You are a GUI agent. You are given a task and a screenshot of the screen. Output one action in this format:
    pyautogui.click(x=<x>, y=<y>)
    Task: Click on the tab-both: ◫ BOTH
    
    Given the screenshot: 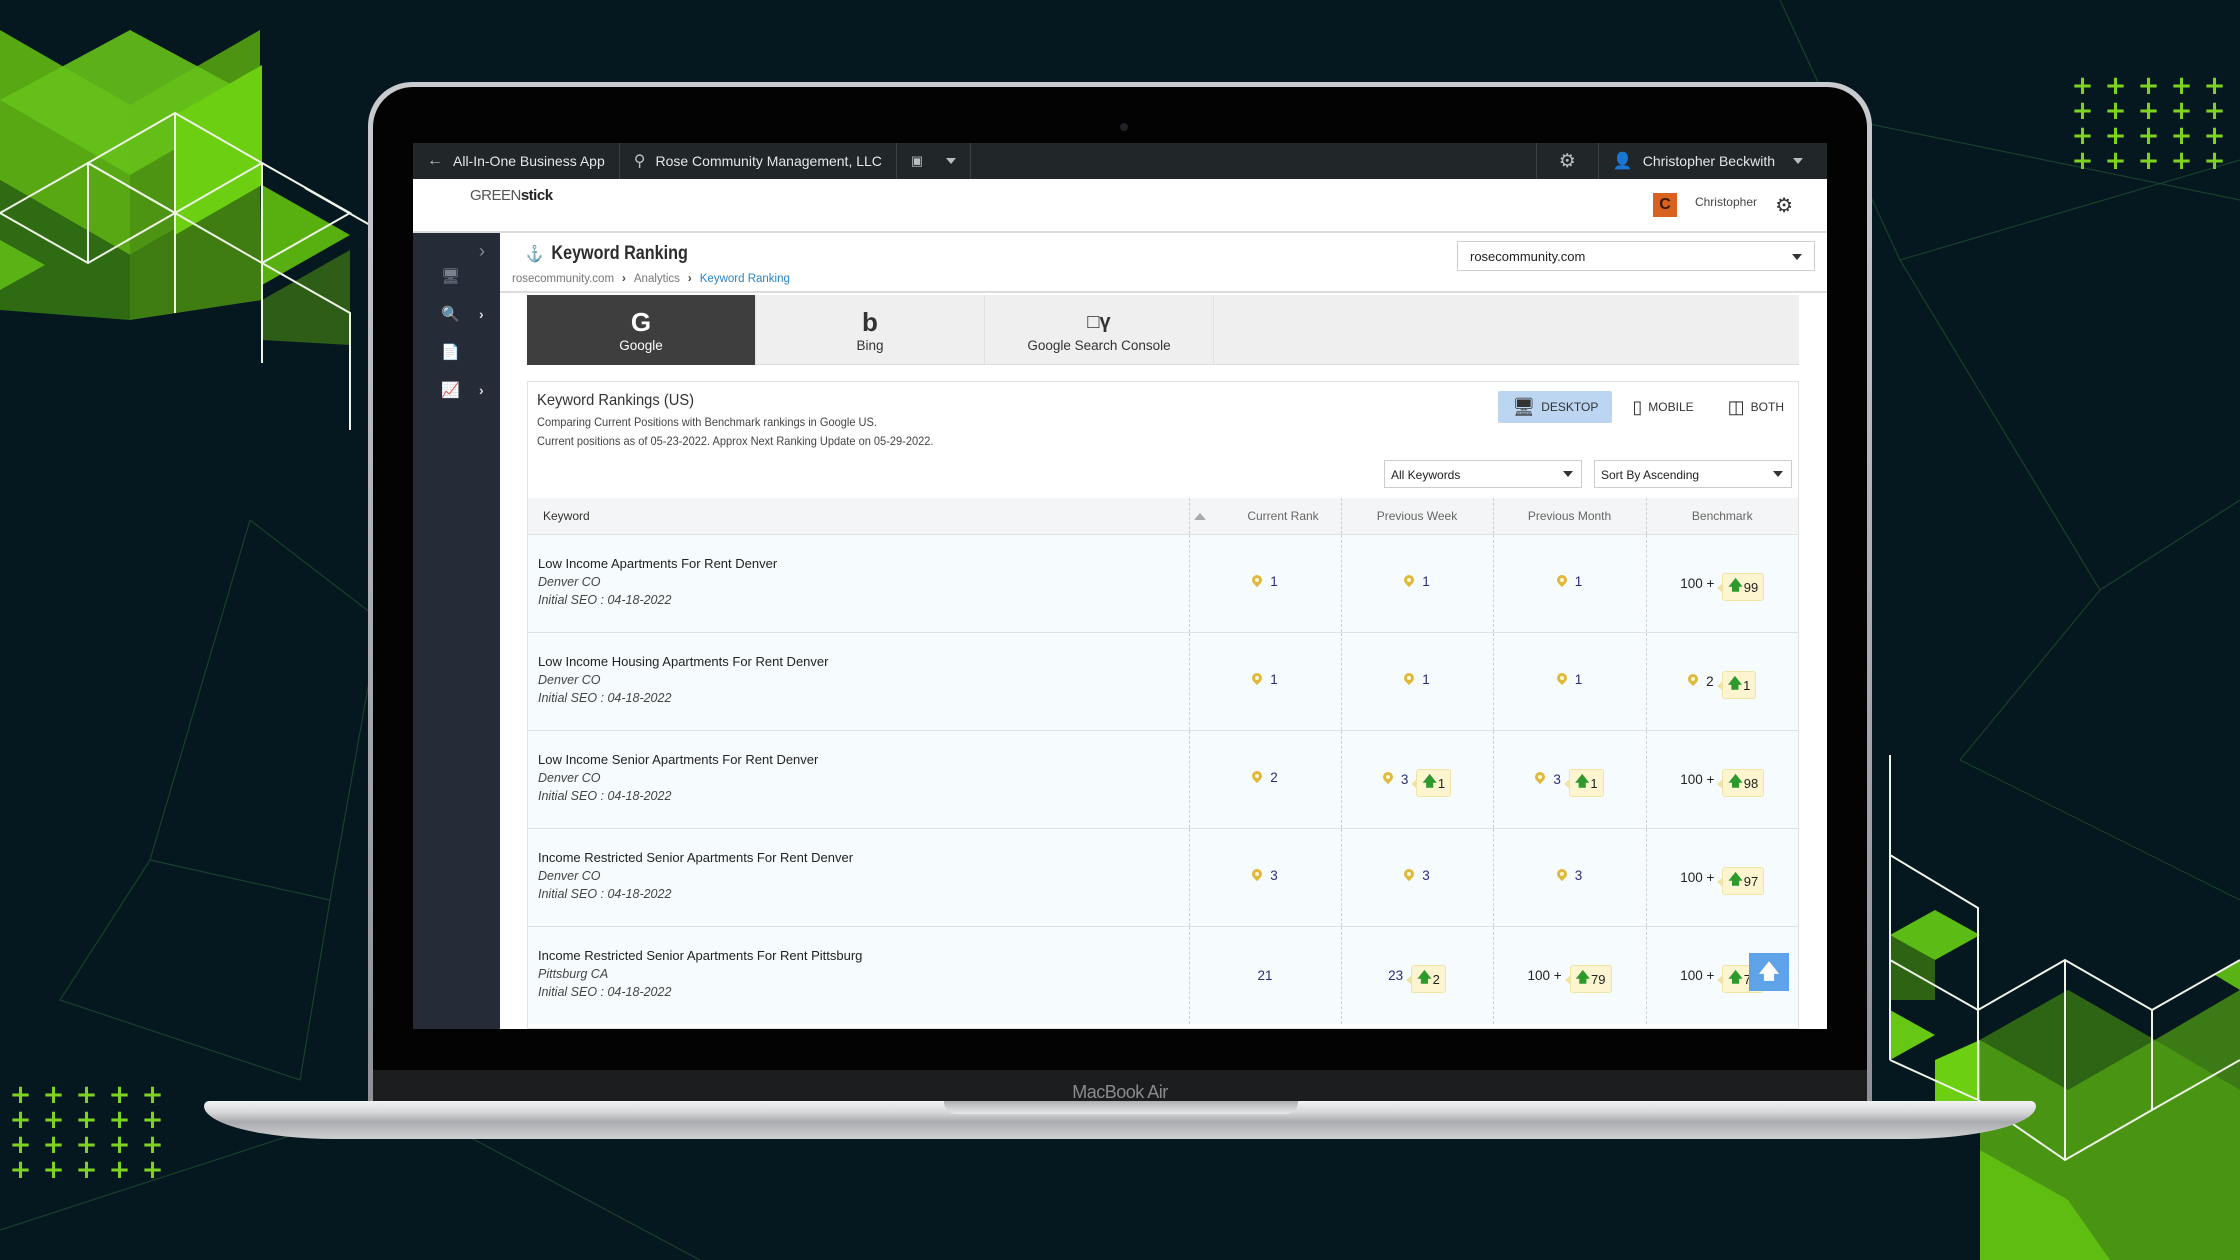 What is the action you would take?
    pyautogui.click(x=1756, y=407)
    